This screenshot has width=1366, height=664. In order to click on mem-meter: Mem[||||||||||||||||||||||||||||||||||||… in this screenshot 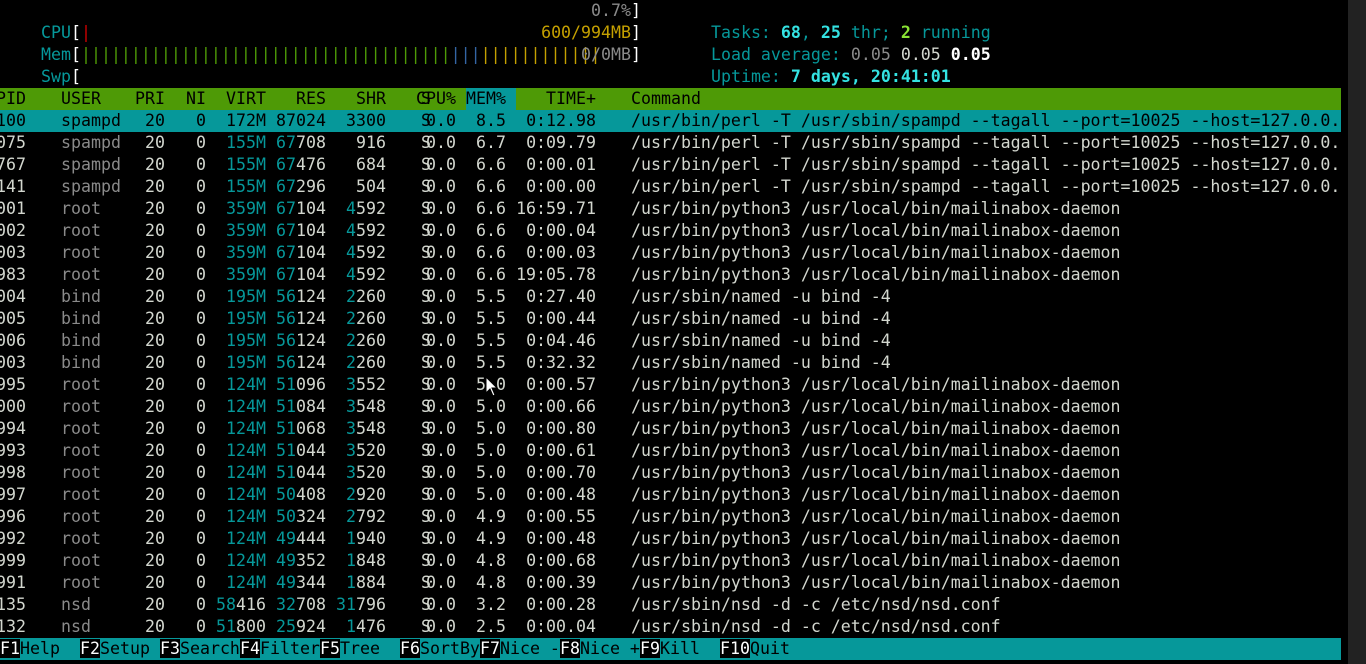, I will do `click(320, 54)`.